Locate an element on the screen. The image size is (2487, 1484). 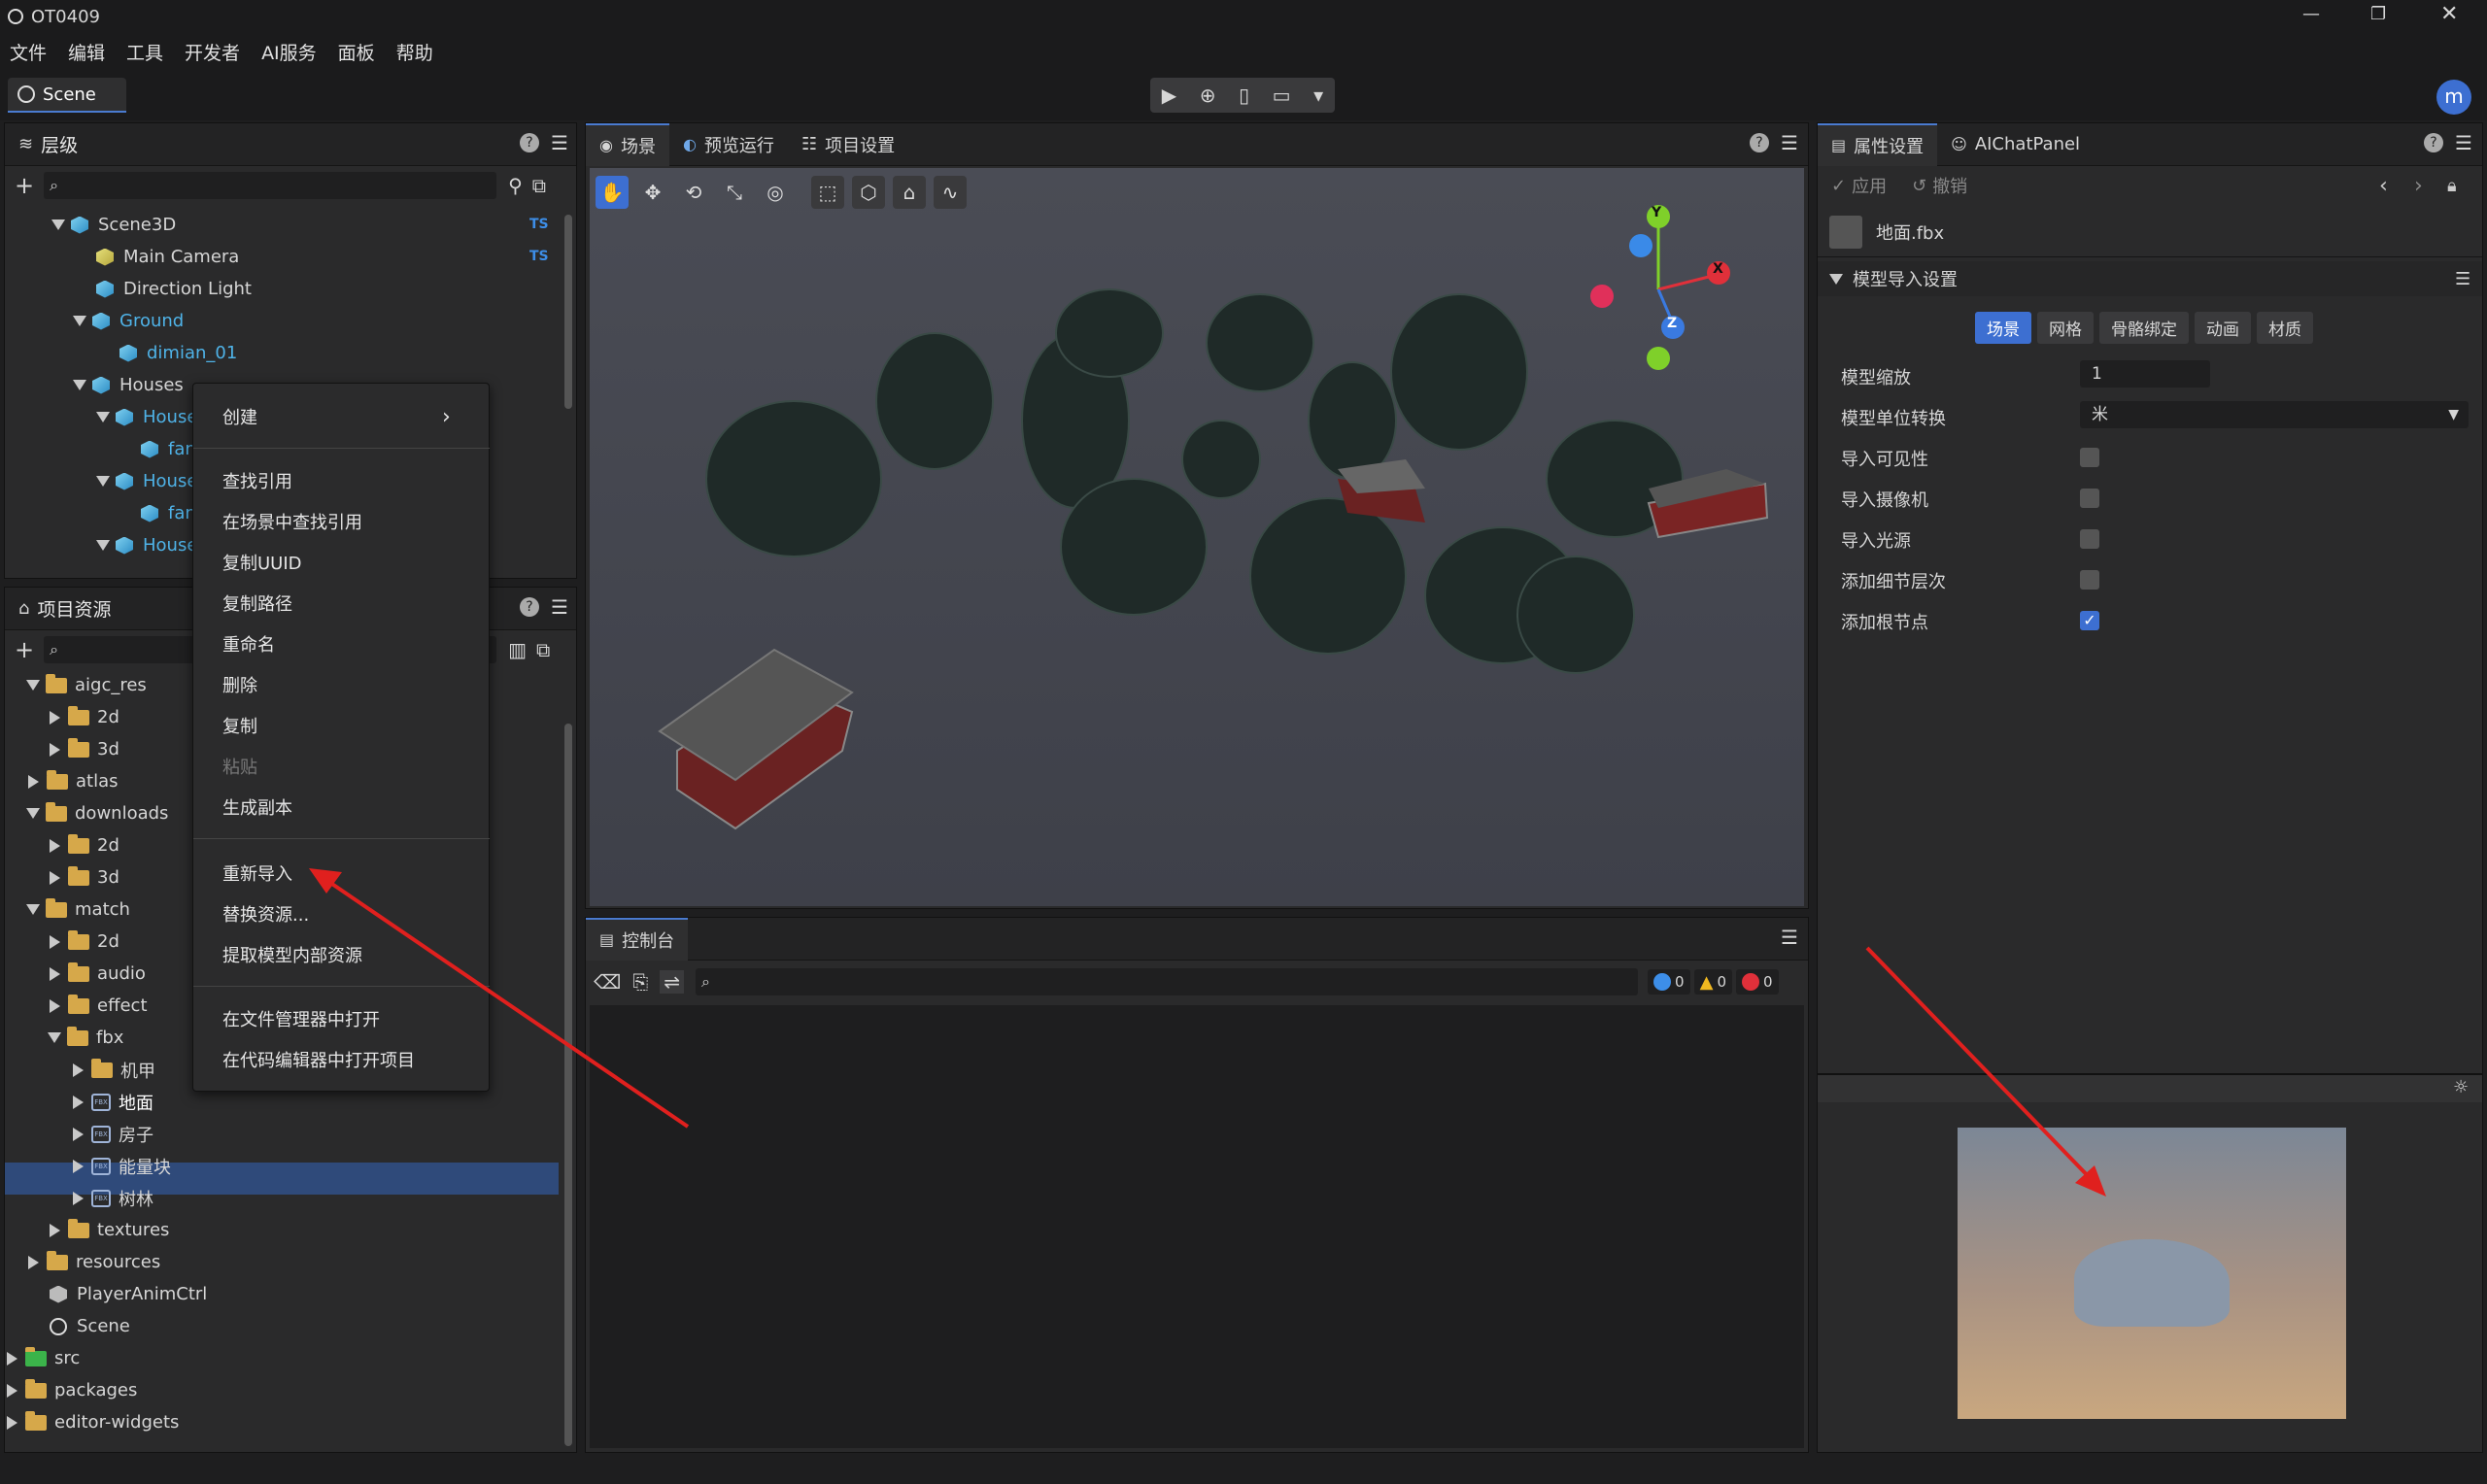
tab-preview: ◐ 预览运行 is located at coordinates (728, 144).